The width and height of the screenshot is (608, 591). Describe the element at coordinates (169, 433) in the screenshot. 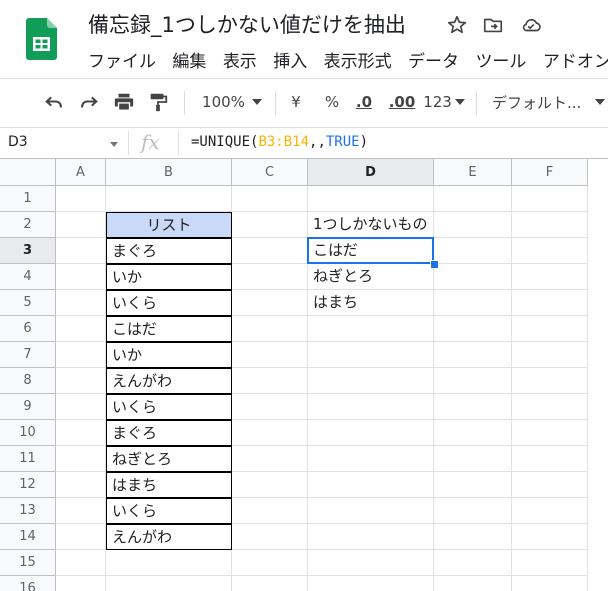

I see `list-cell: まぐろ` at that location.